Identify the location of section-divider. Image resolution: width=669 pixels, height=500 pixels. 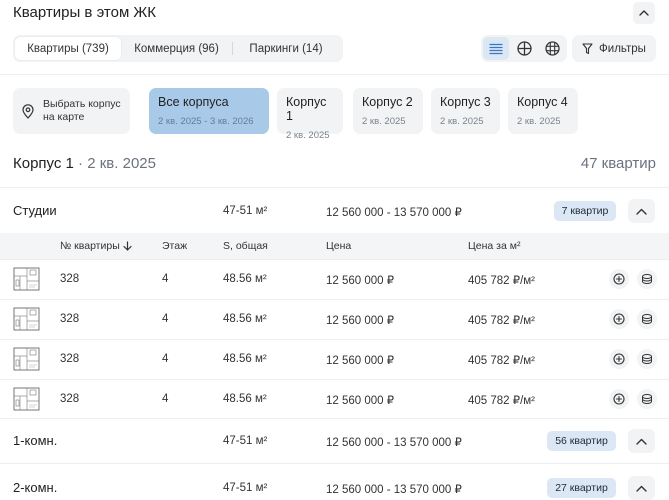
(334, 187).